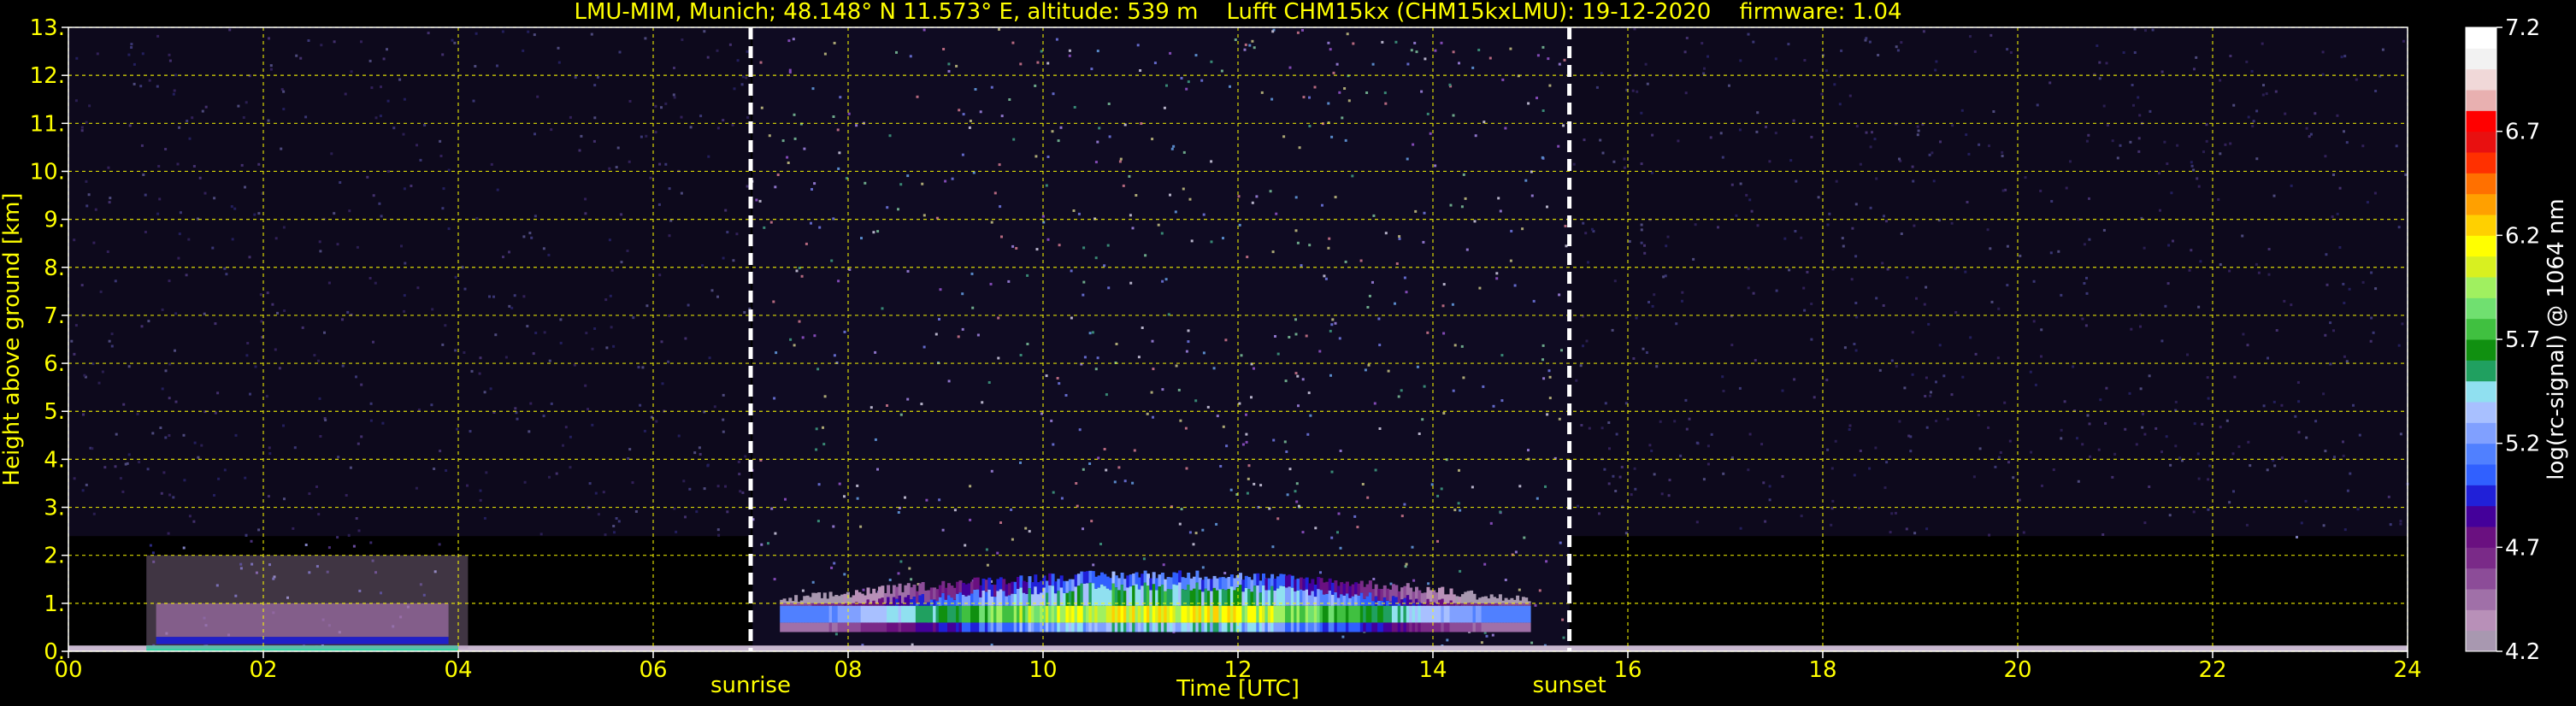 The image size is (2576, 706). I want to click on y-tick-label: 1., so click(54, 604).